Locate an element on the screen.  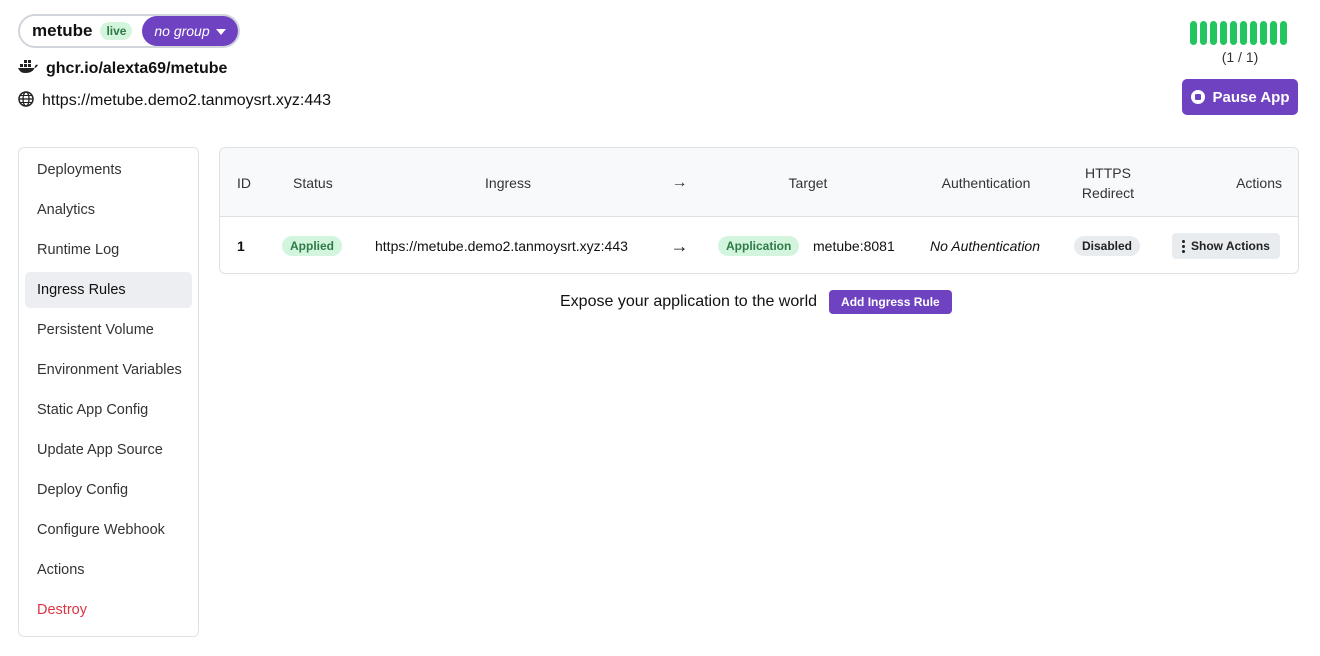
sidebar-item-analytics: Analytics is located at coordinates (108, 210).